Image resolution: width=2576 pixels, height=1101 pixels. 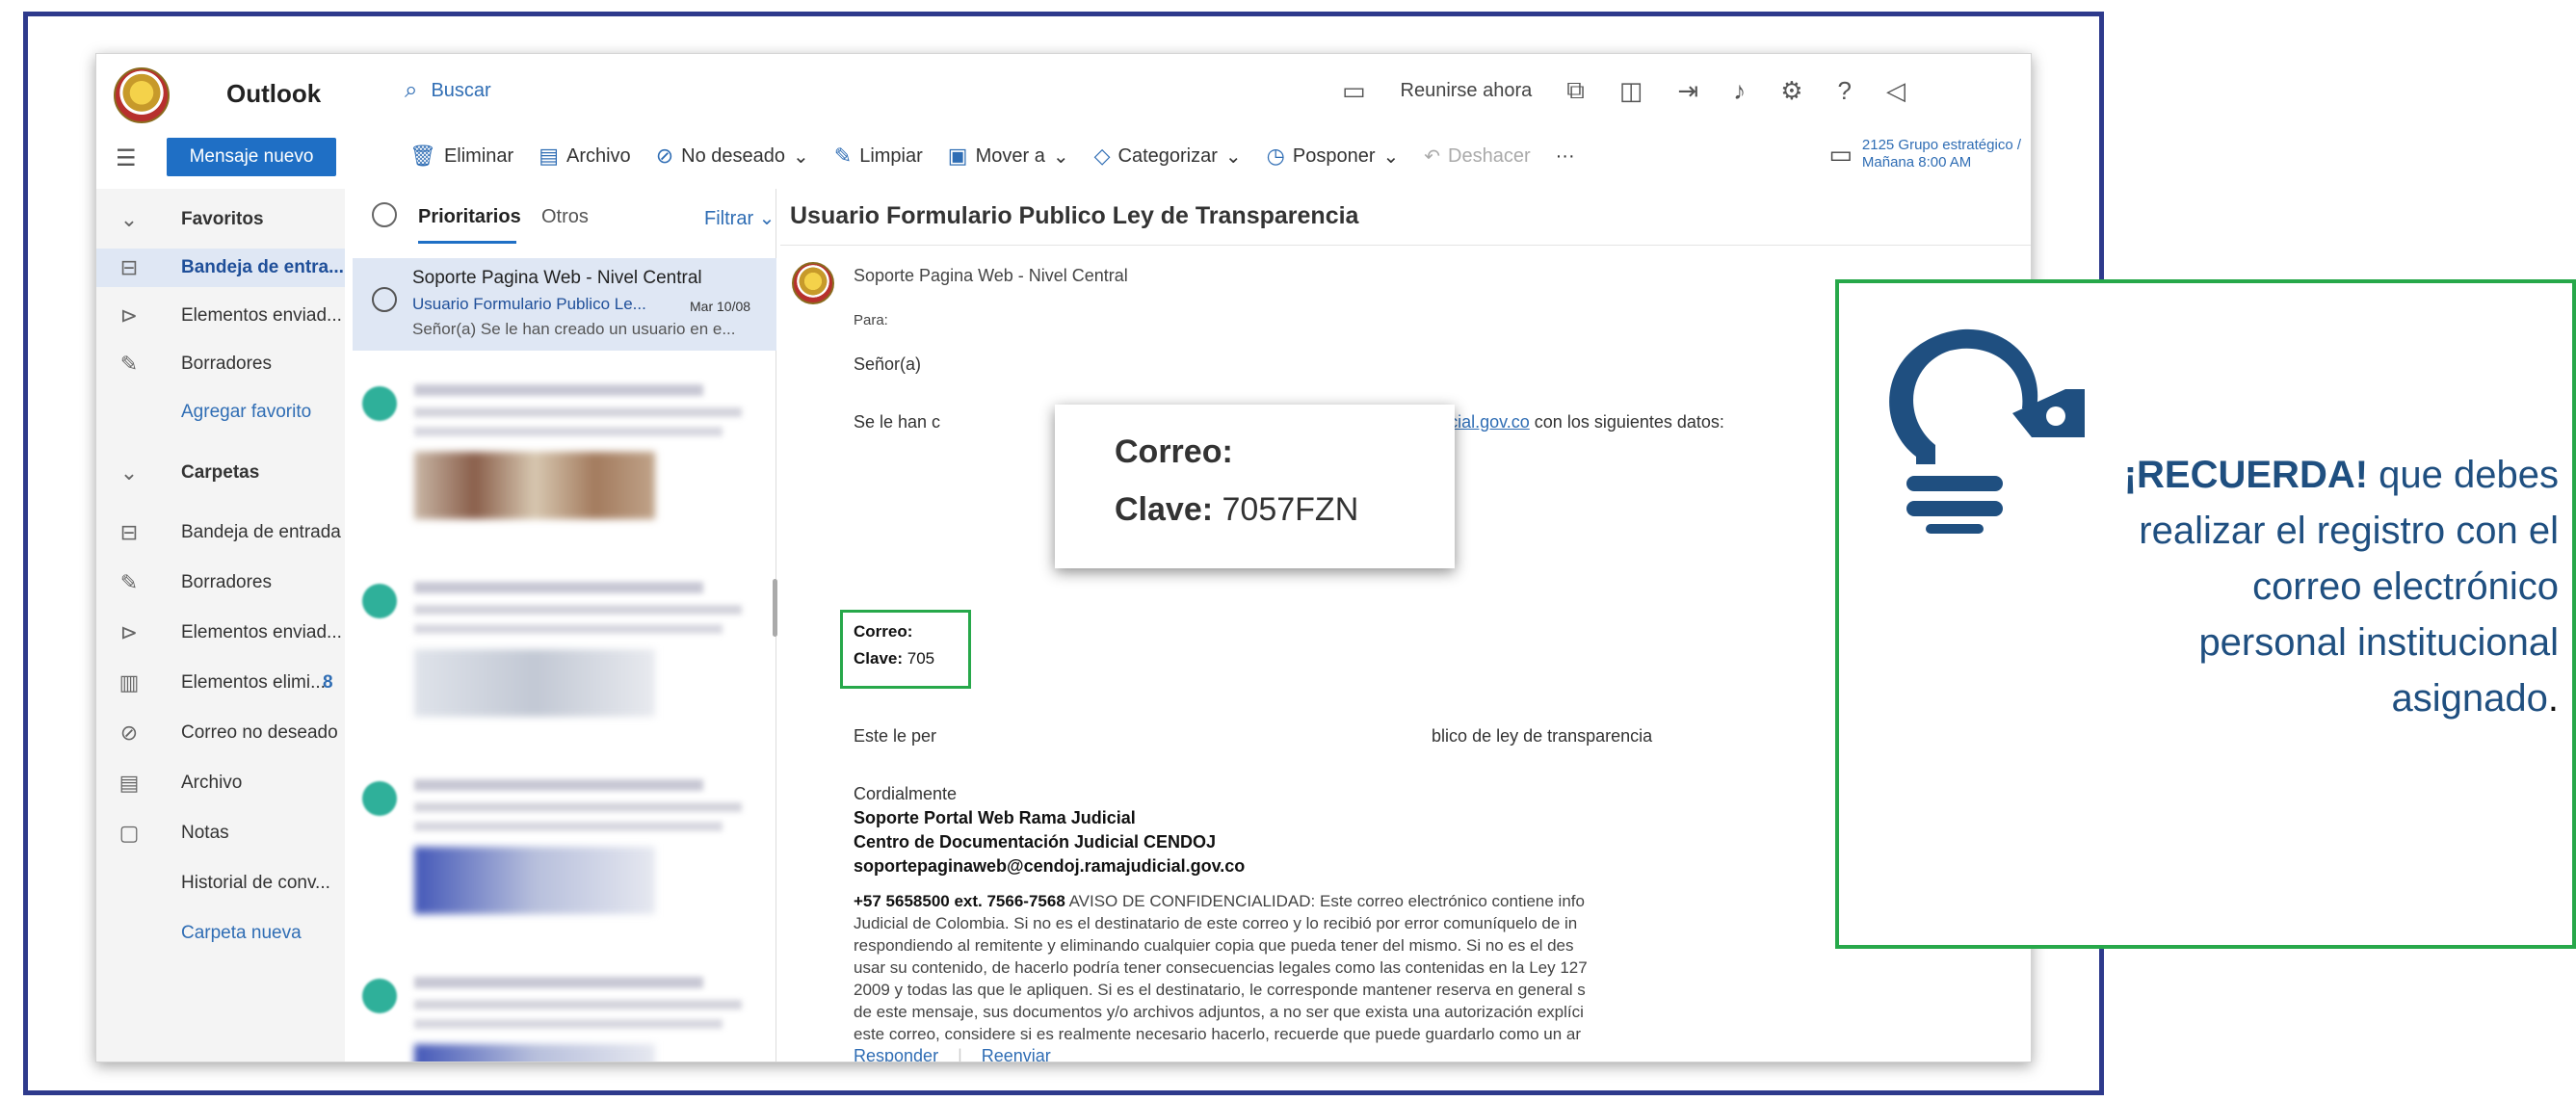 I want to click on folders-label: Carpetas, so click(x=220, y=472).